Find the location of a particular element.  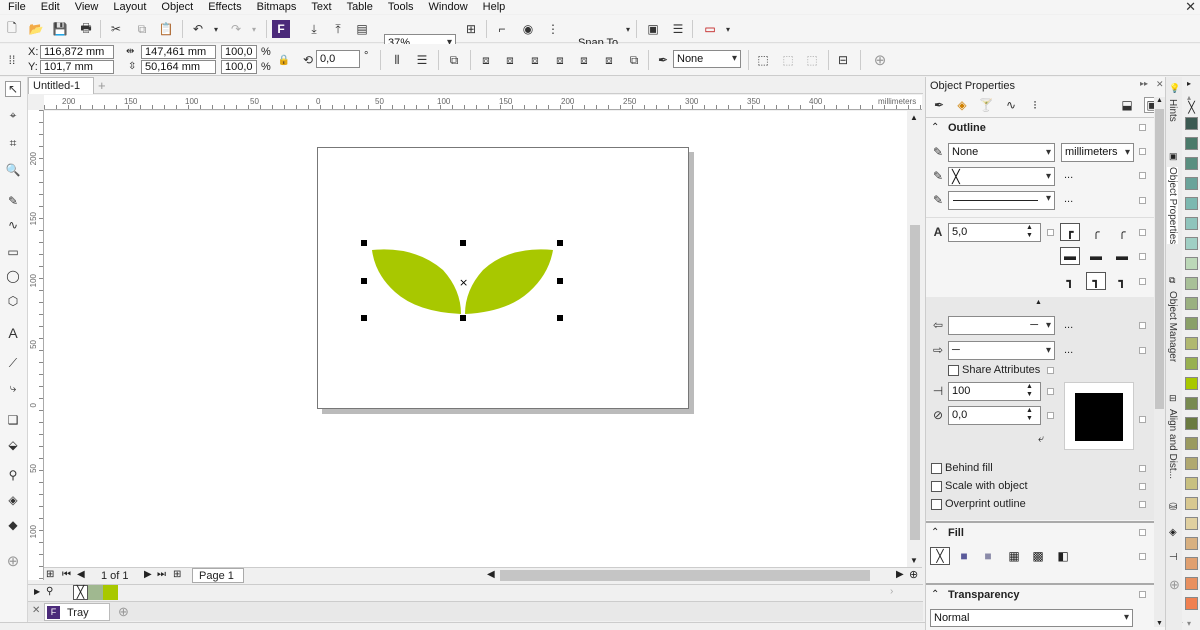

tab-page-1: Page 1 is located at coordinates (218, 575).